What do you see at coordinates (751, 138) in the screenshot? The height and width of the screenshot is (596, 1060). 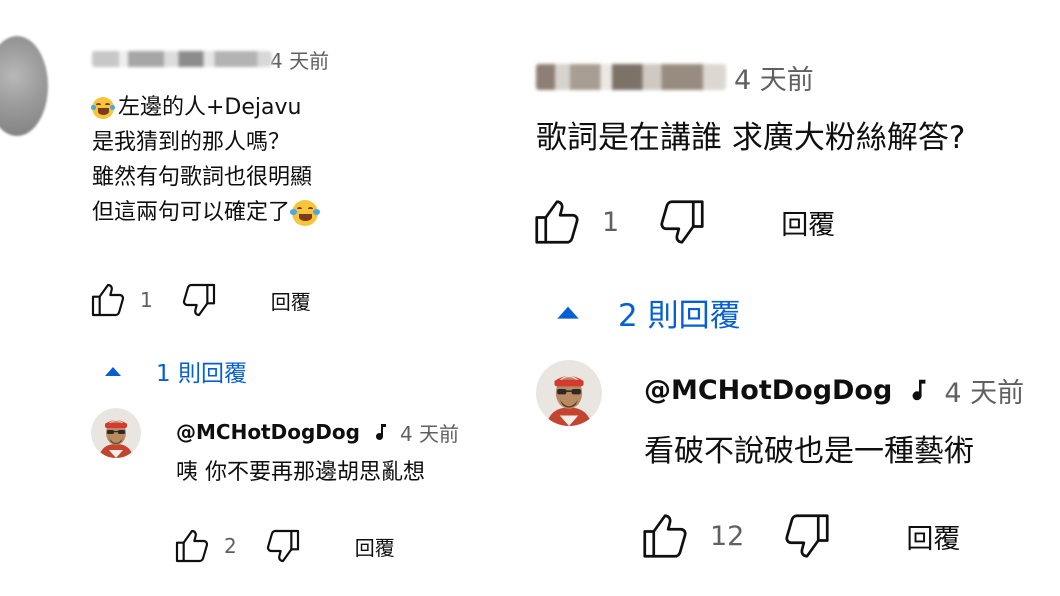 I see `comment-body: 歌詞是在講誰 求廣大粉絲解答?` at bounding box center [751, 138].